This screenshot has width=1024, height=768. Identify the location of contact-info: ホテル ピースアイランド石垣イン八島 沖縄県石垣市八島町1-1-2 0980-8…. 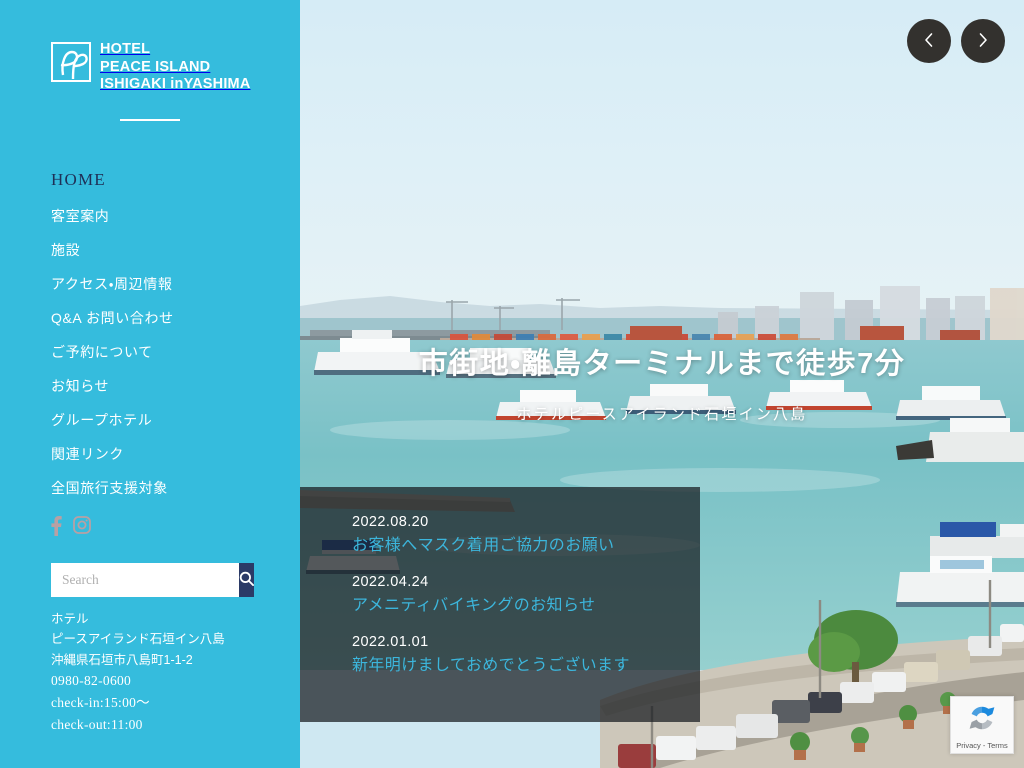
(150, 672).